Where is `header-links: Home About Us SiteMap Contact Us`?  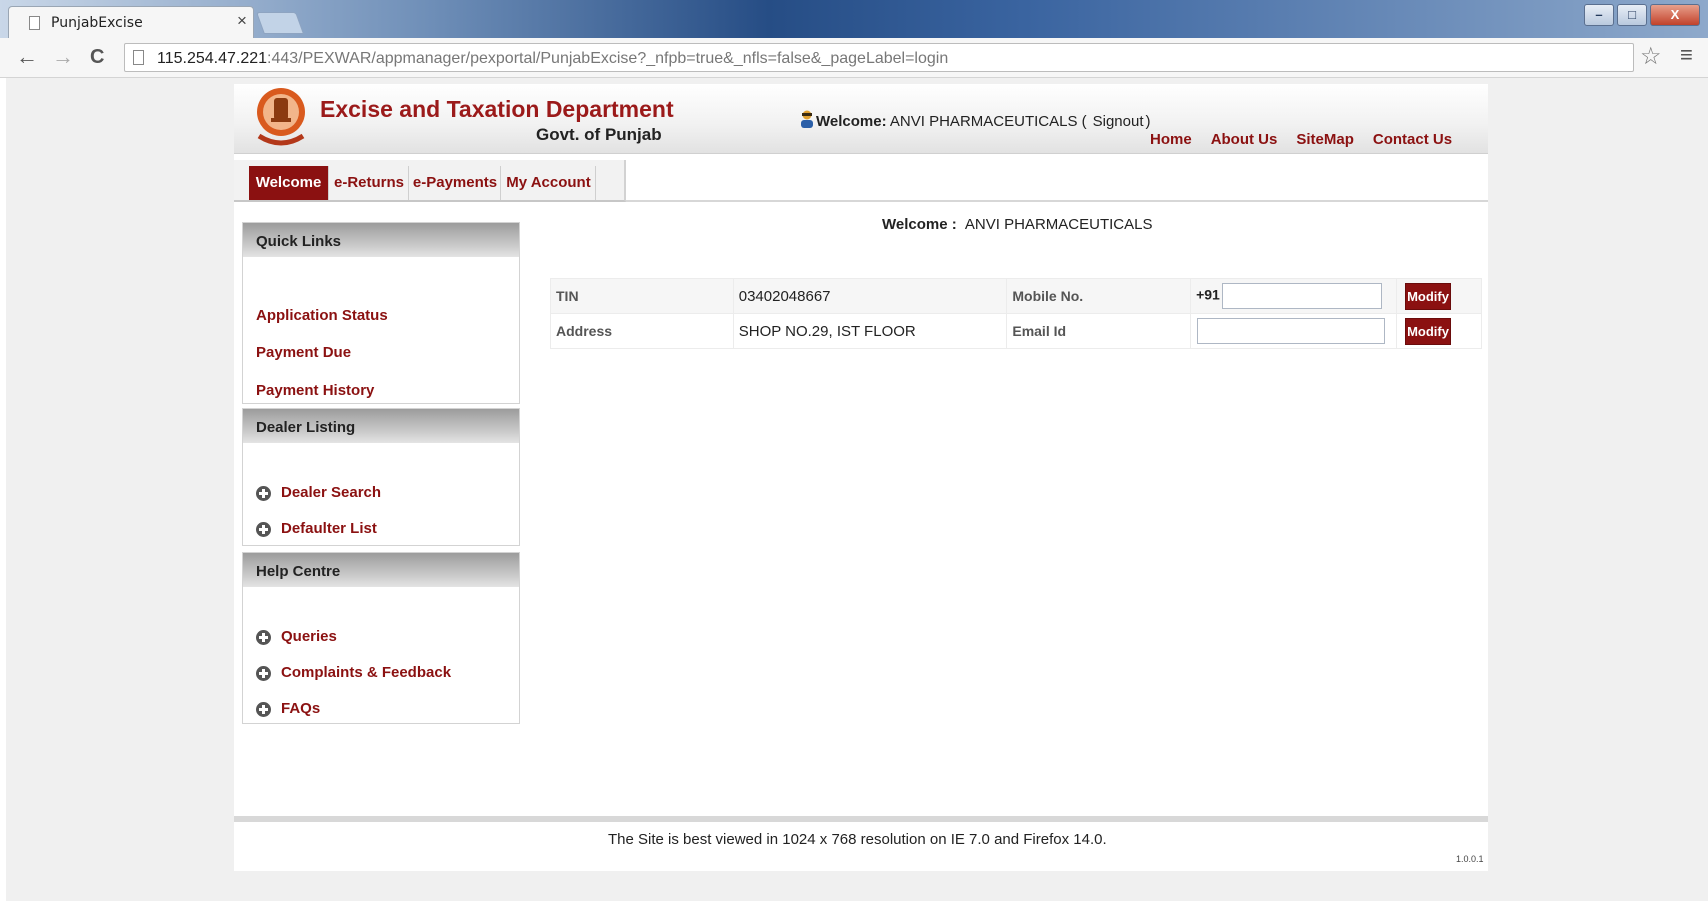
header-links: Home About Us SiteMap Contact Us is located at coordinates (1301, 139).